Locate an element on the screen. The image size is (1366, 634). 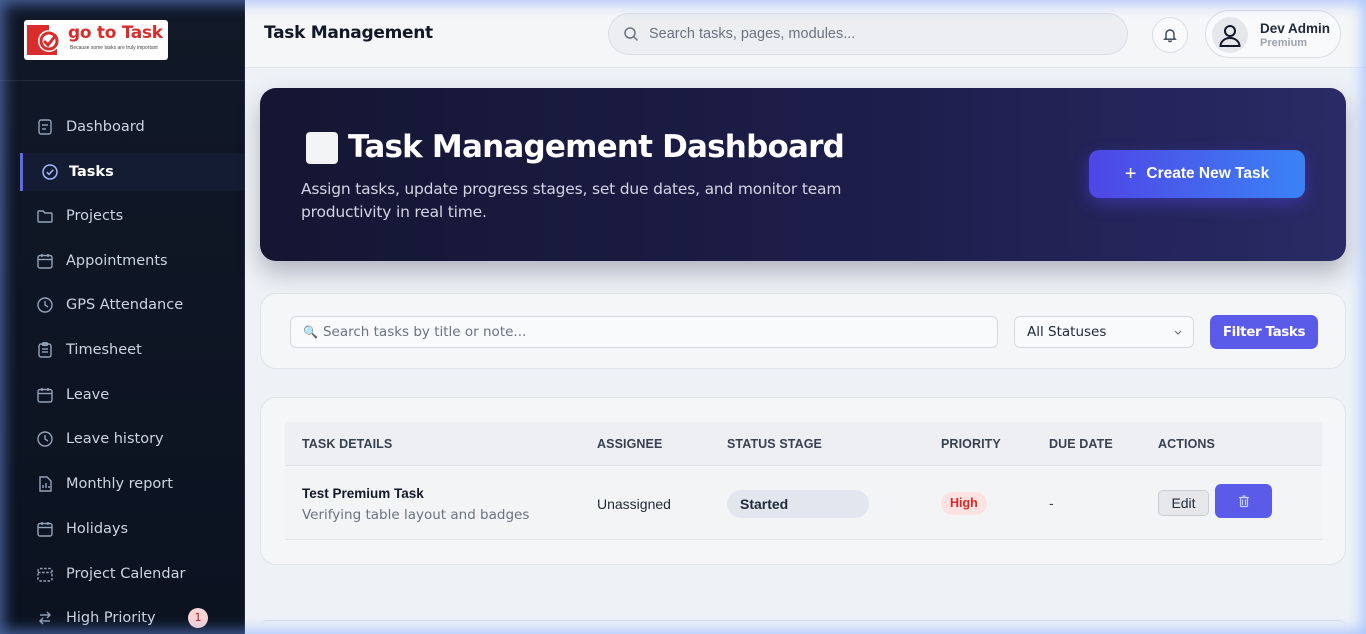
sidebar-item-monthly-report: Monthly report is located at coordinates (122, 484).